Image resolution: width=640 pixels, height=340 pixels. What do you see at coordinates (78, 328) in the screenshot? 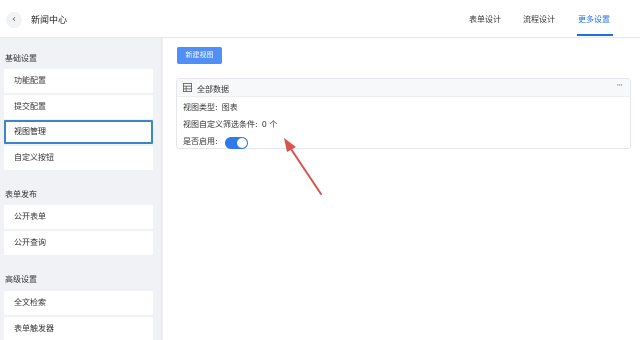
I see `sidebar-item-form-trigger: 表单触发器` at bounding box center [78, 328].